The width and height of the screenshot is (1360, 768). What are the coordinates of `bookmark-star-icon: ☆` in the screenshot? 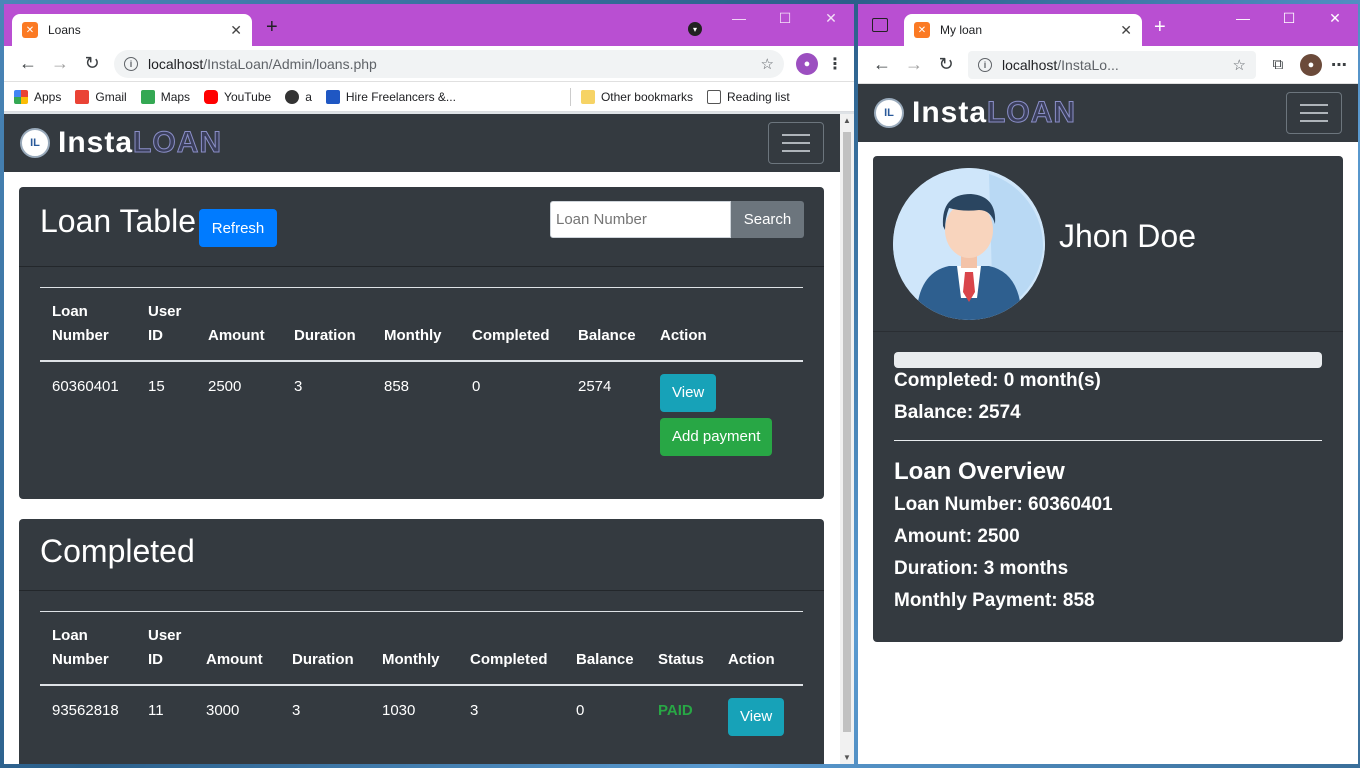 It's located at (767, 64).